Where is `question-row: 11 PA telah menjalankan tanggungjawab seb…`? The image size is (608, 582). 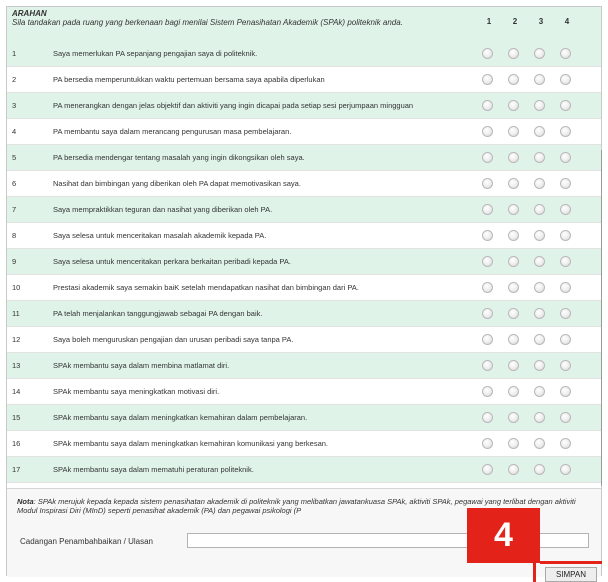
question-row: 11 PA telah menjalankan tanggungjawab seb… is located at coordinates (304, 314).